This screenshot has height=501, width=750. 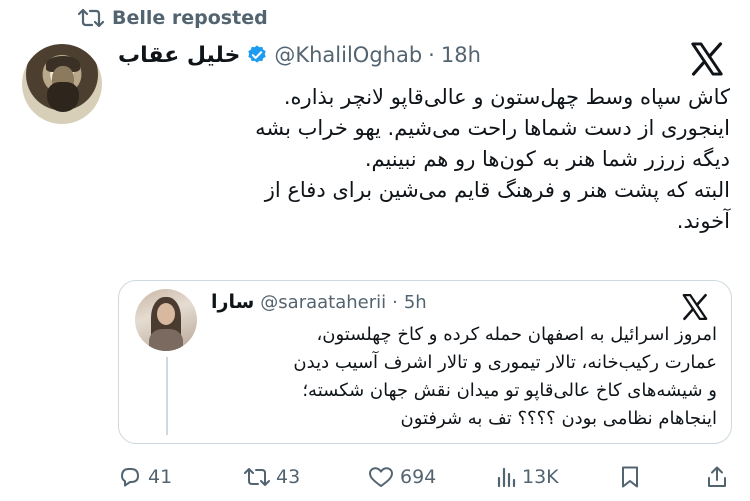 I want to click on verified-badge-icon, so click(x=257, y=54).